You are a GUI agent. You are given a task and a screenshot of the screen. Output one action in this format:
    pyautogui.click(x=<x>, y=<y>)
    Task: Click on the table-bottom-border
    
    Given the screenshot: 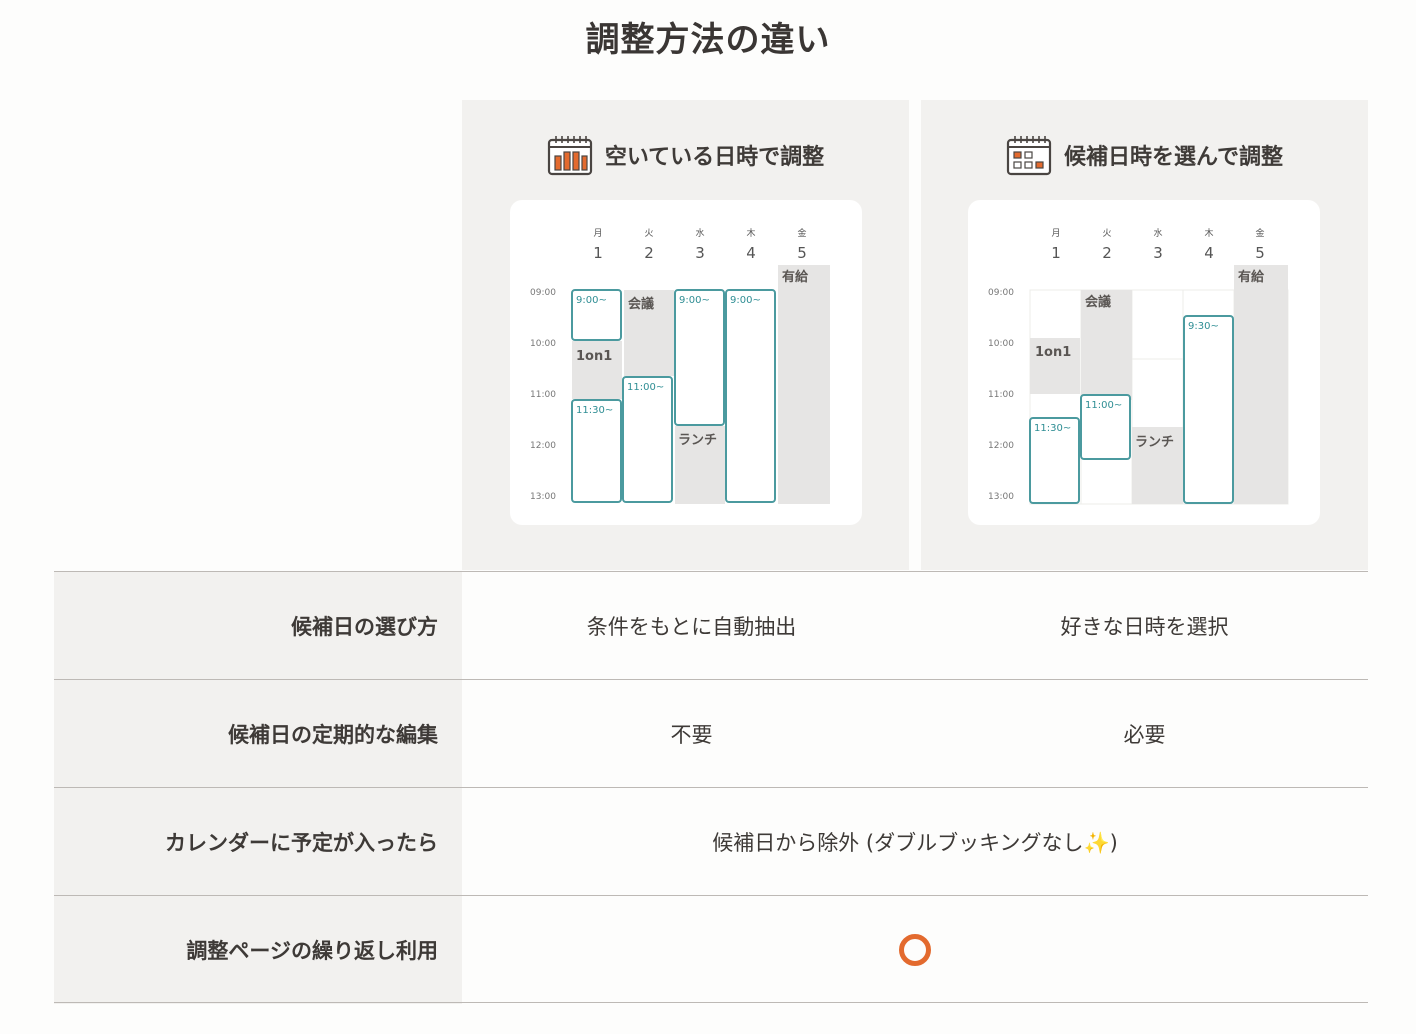 What is the action you would take?
    pyautogui.click(x=711, y=1002)
    